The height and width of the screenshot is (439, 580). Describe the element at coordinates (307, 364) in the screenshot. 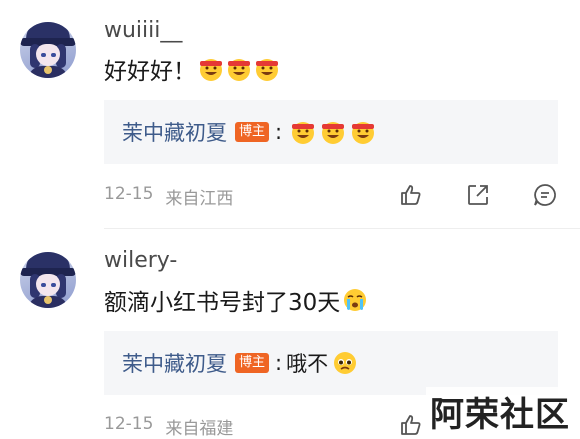

I see `reply-text: 哦不` at that location.